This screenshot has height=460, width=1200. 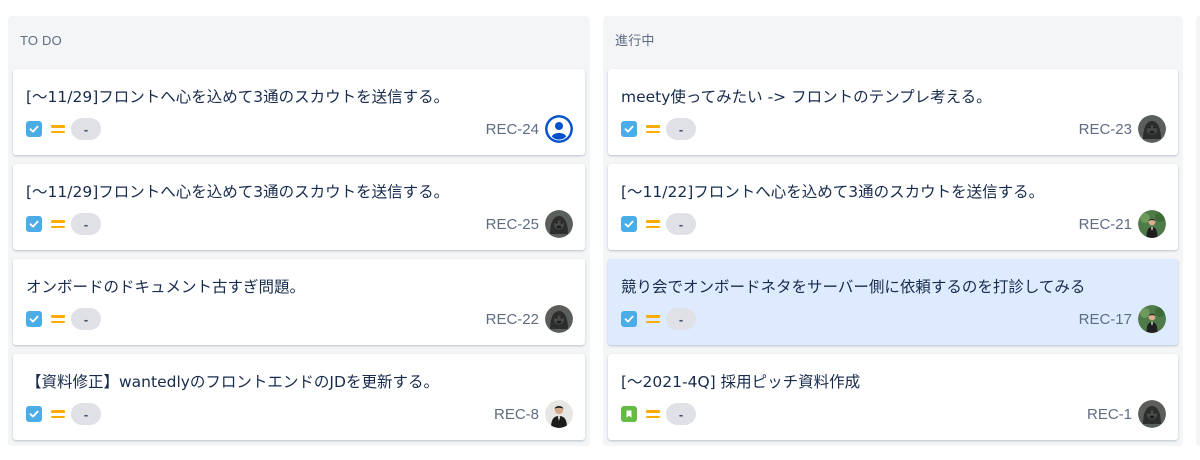 I want to click on card-footer: - REC-21, so click(x=893, y=224).